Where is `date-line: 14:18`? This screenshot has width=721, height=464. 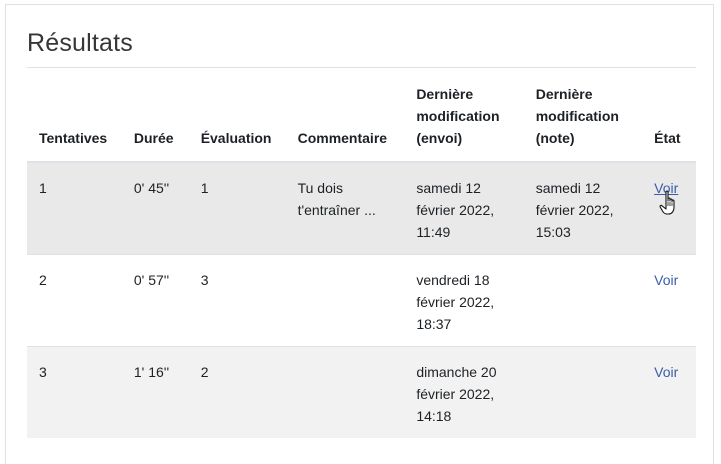
date-line: 14:18 is located at coordinates (434, 416).